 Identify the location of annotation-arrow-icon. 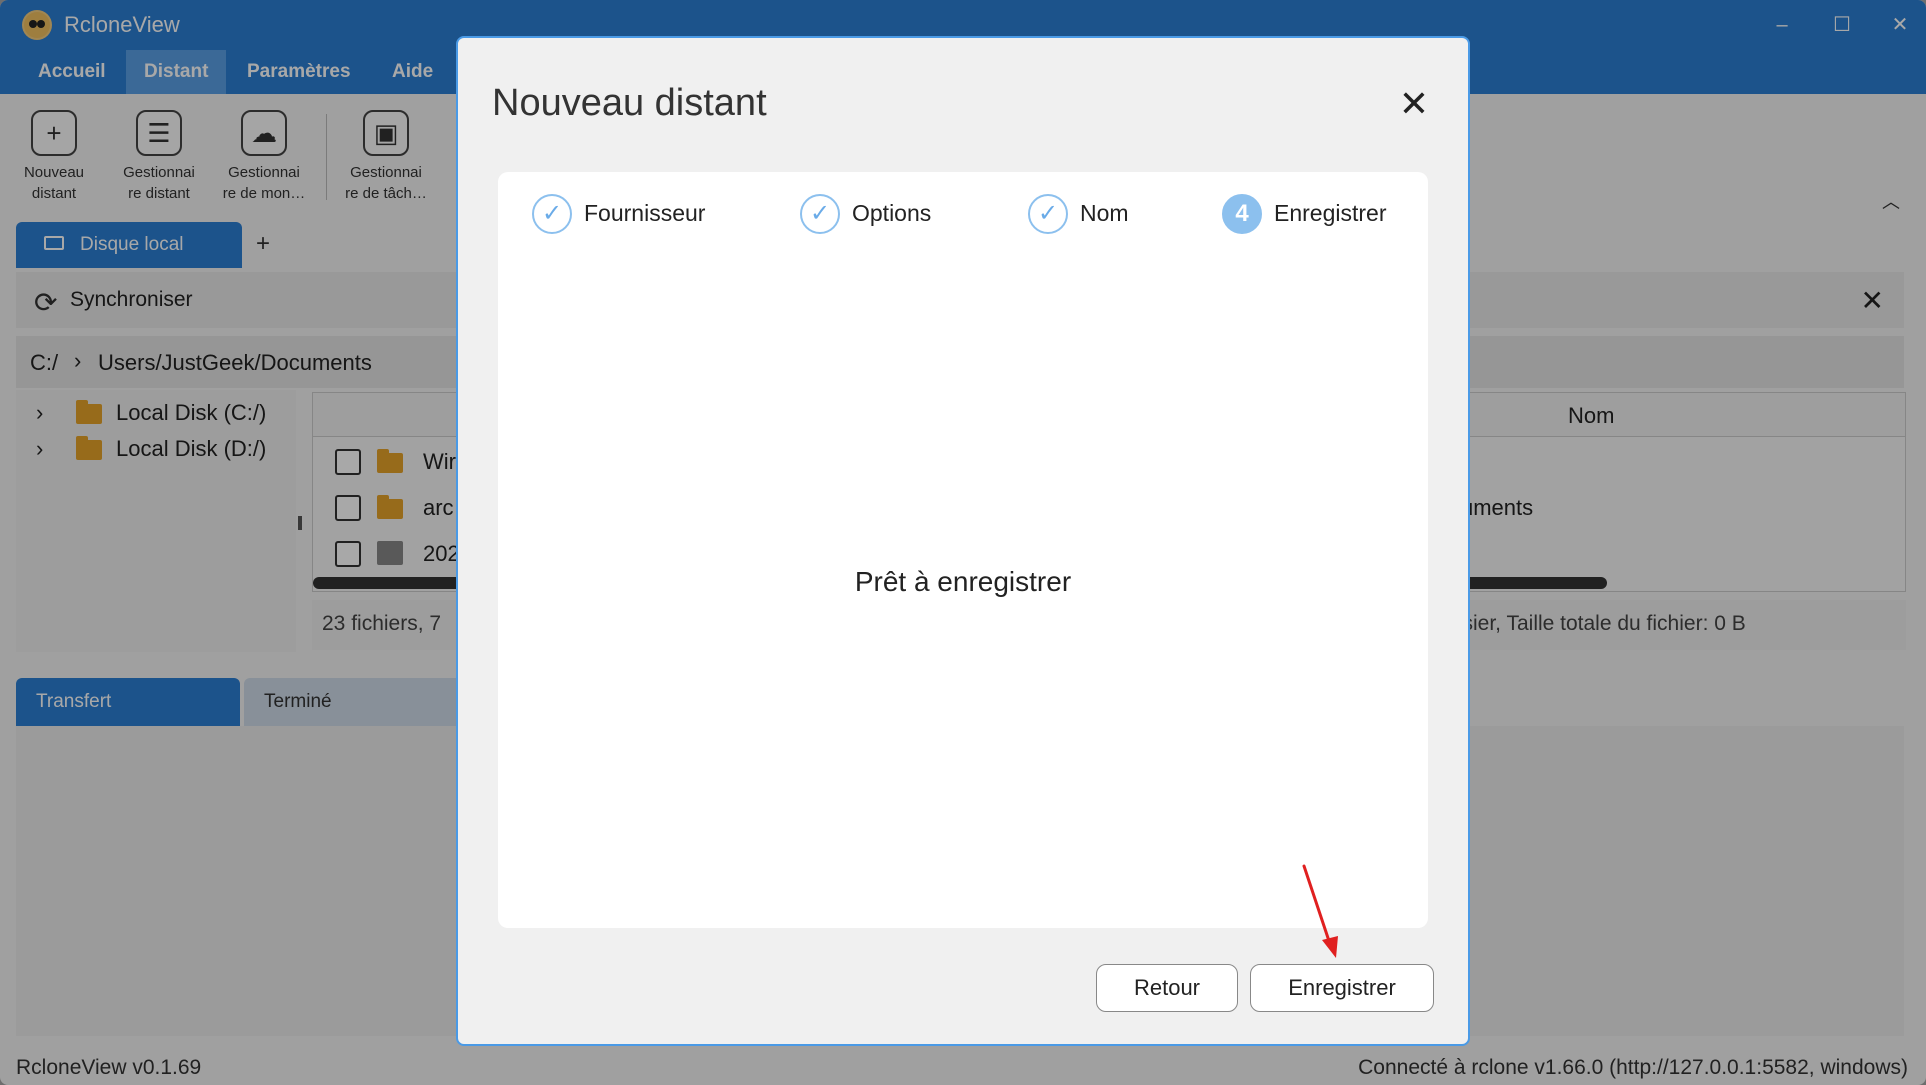
(1320, 911).